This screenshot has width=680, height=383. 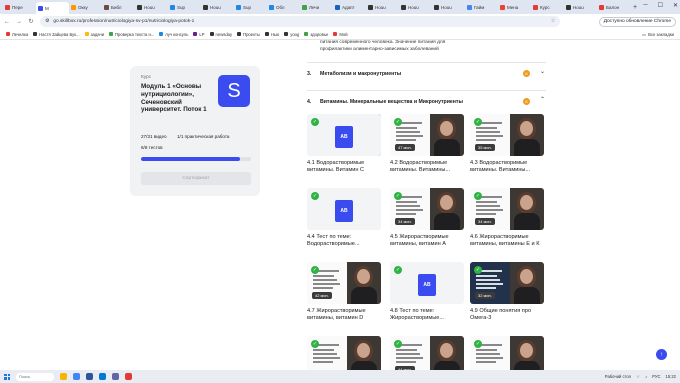 What do you see at coordinates (128, 376) in the screenshot?
I see `app-icon` at bounding box center [128, 376].